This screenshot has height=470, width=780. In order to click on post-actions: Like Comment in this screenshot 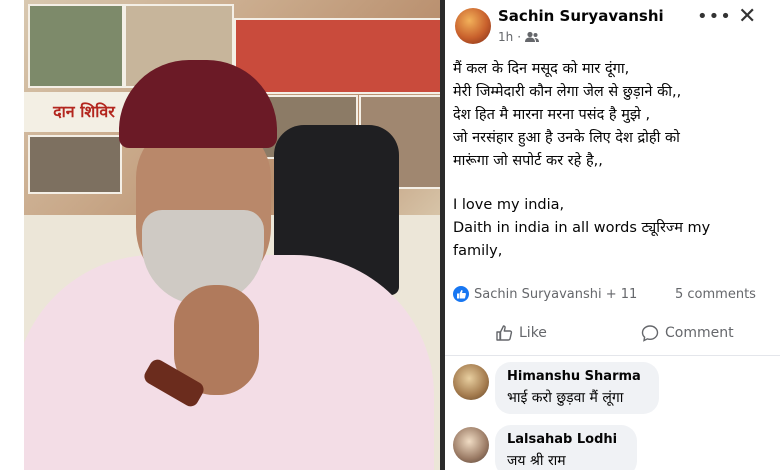, I will do `click(612, 333)`.